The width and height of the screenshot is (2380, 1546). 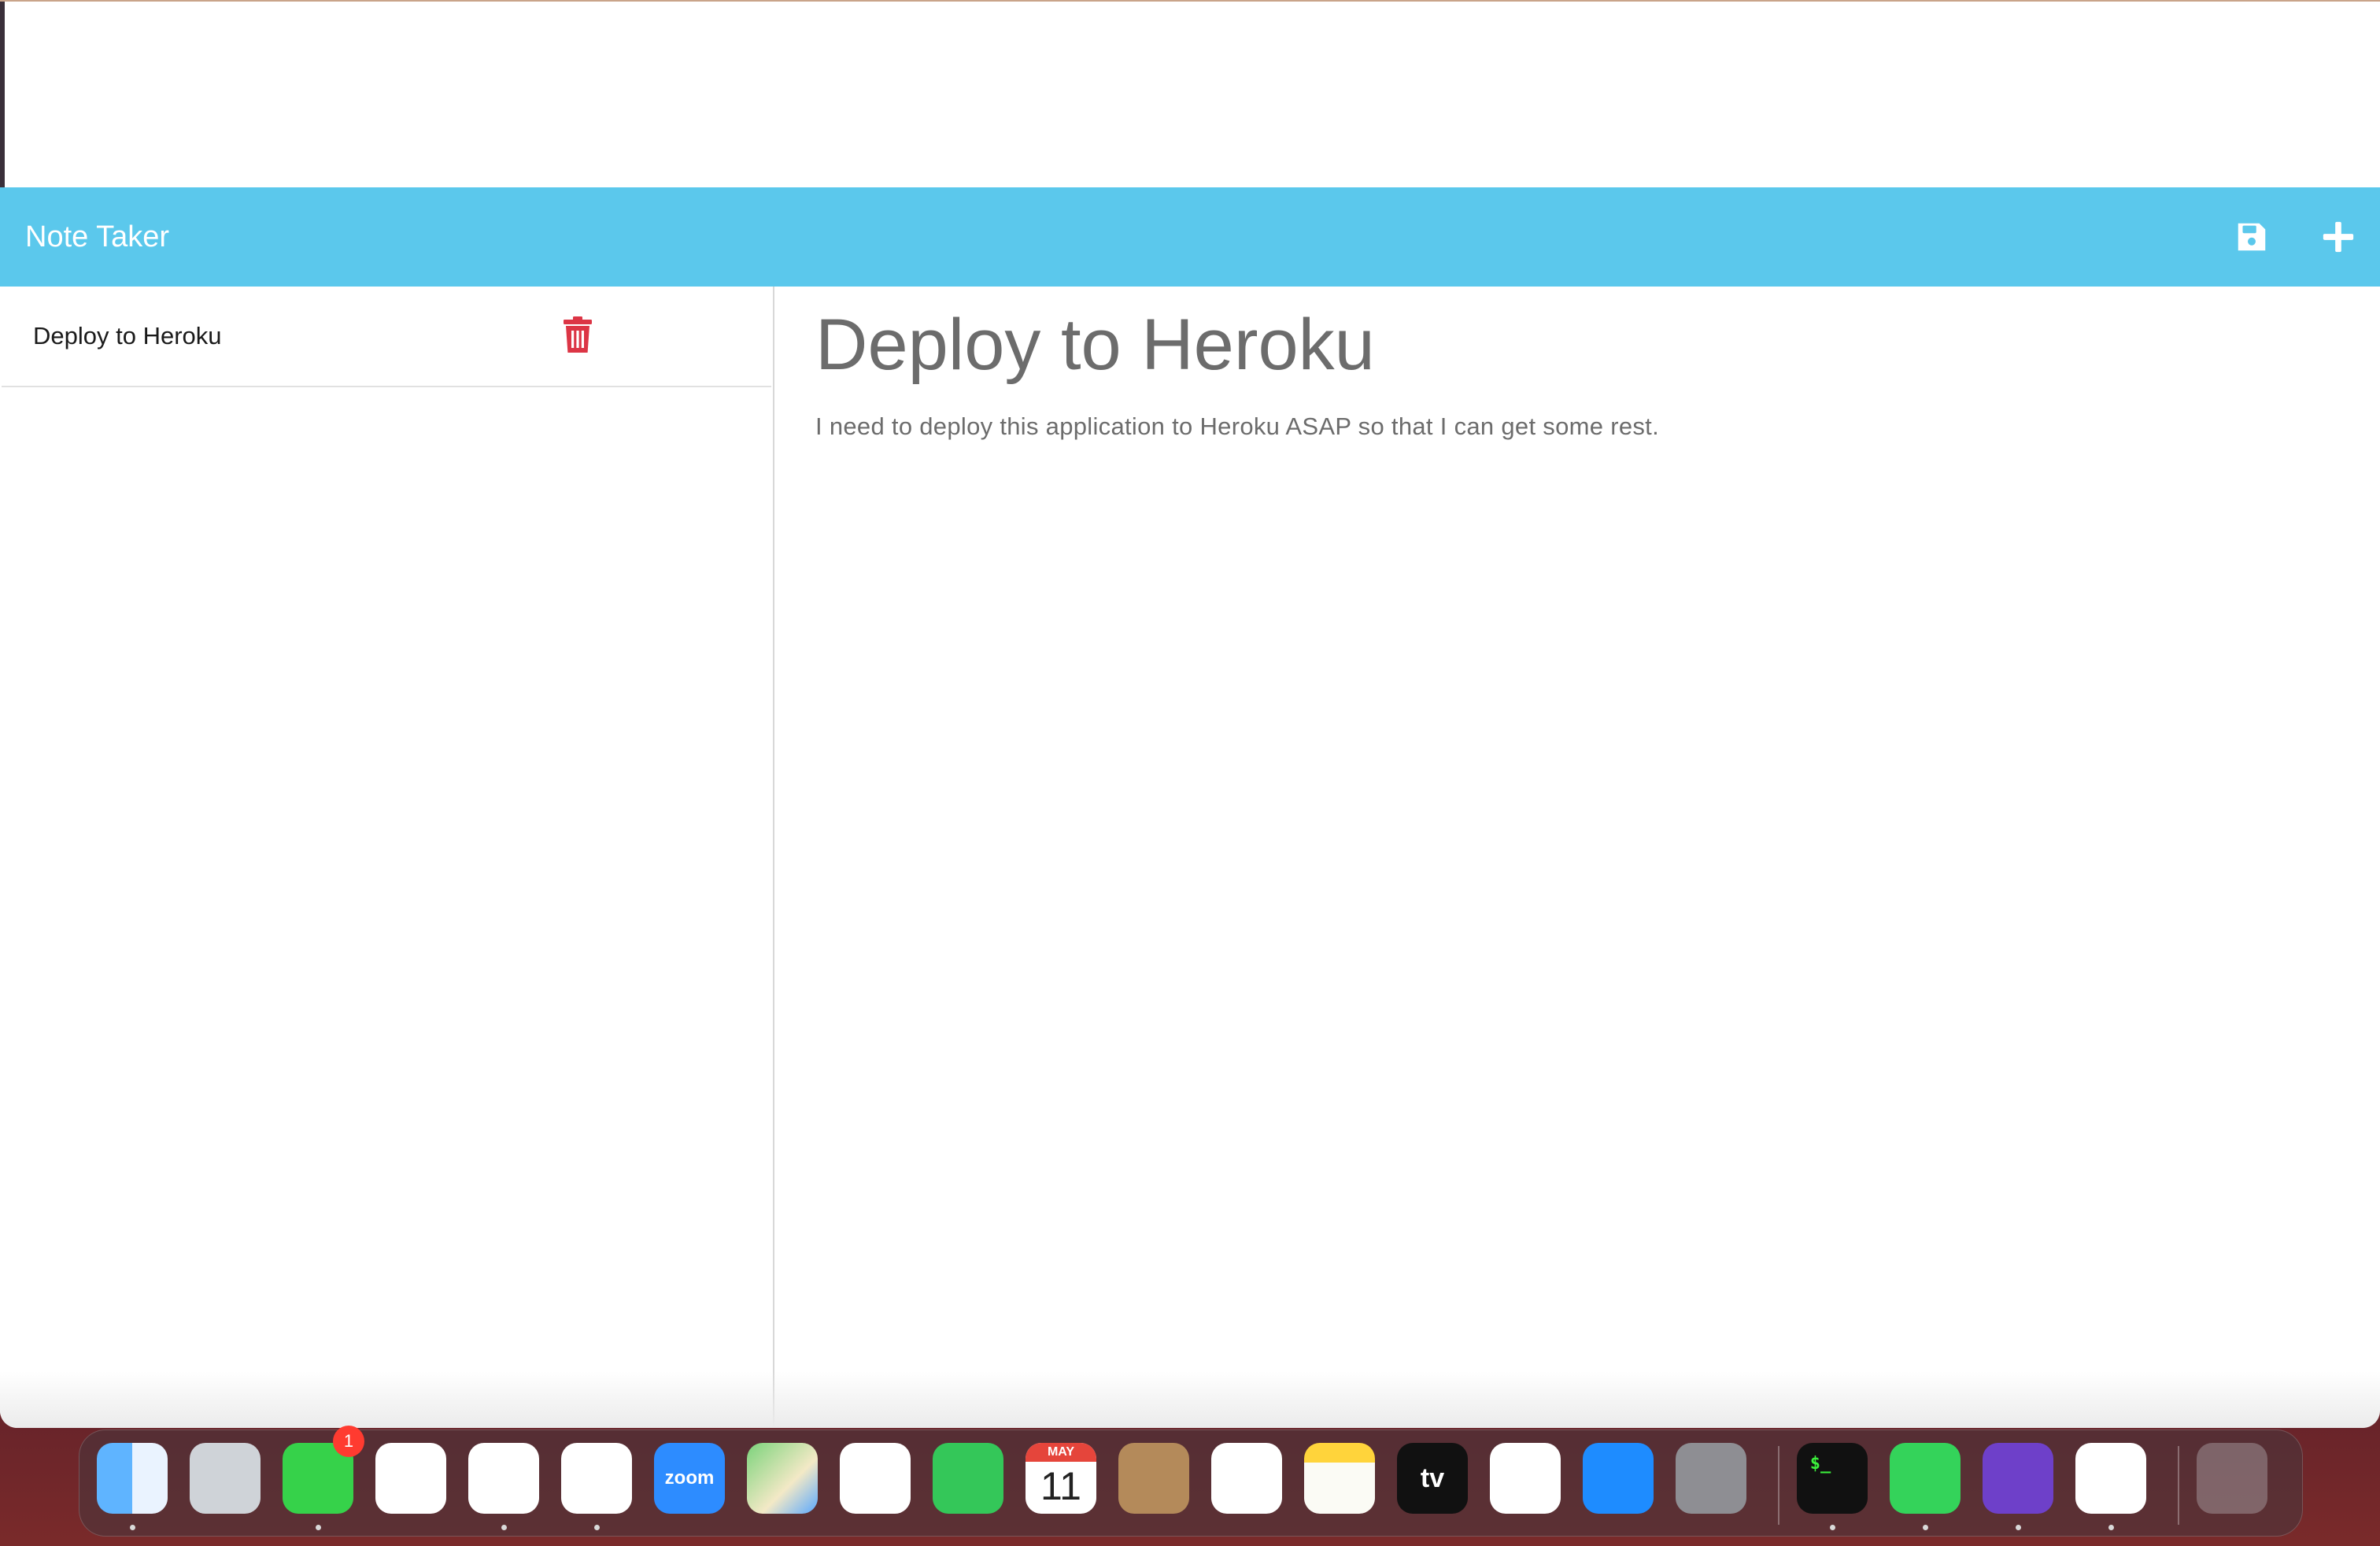 I want to click on note-list-item: Deploy to Heroku, so click(x=386, y=337).